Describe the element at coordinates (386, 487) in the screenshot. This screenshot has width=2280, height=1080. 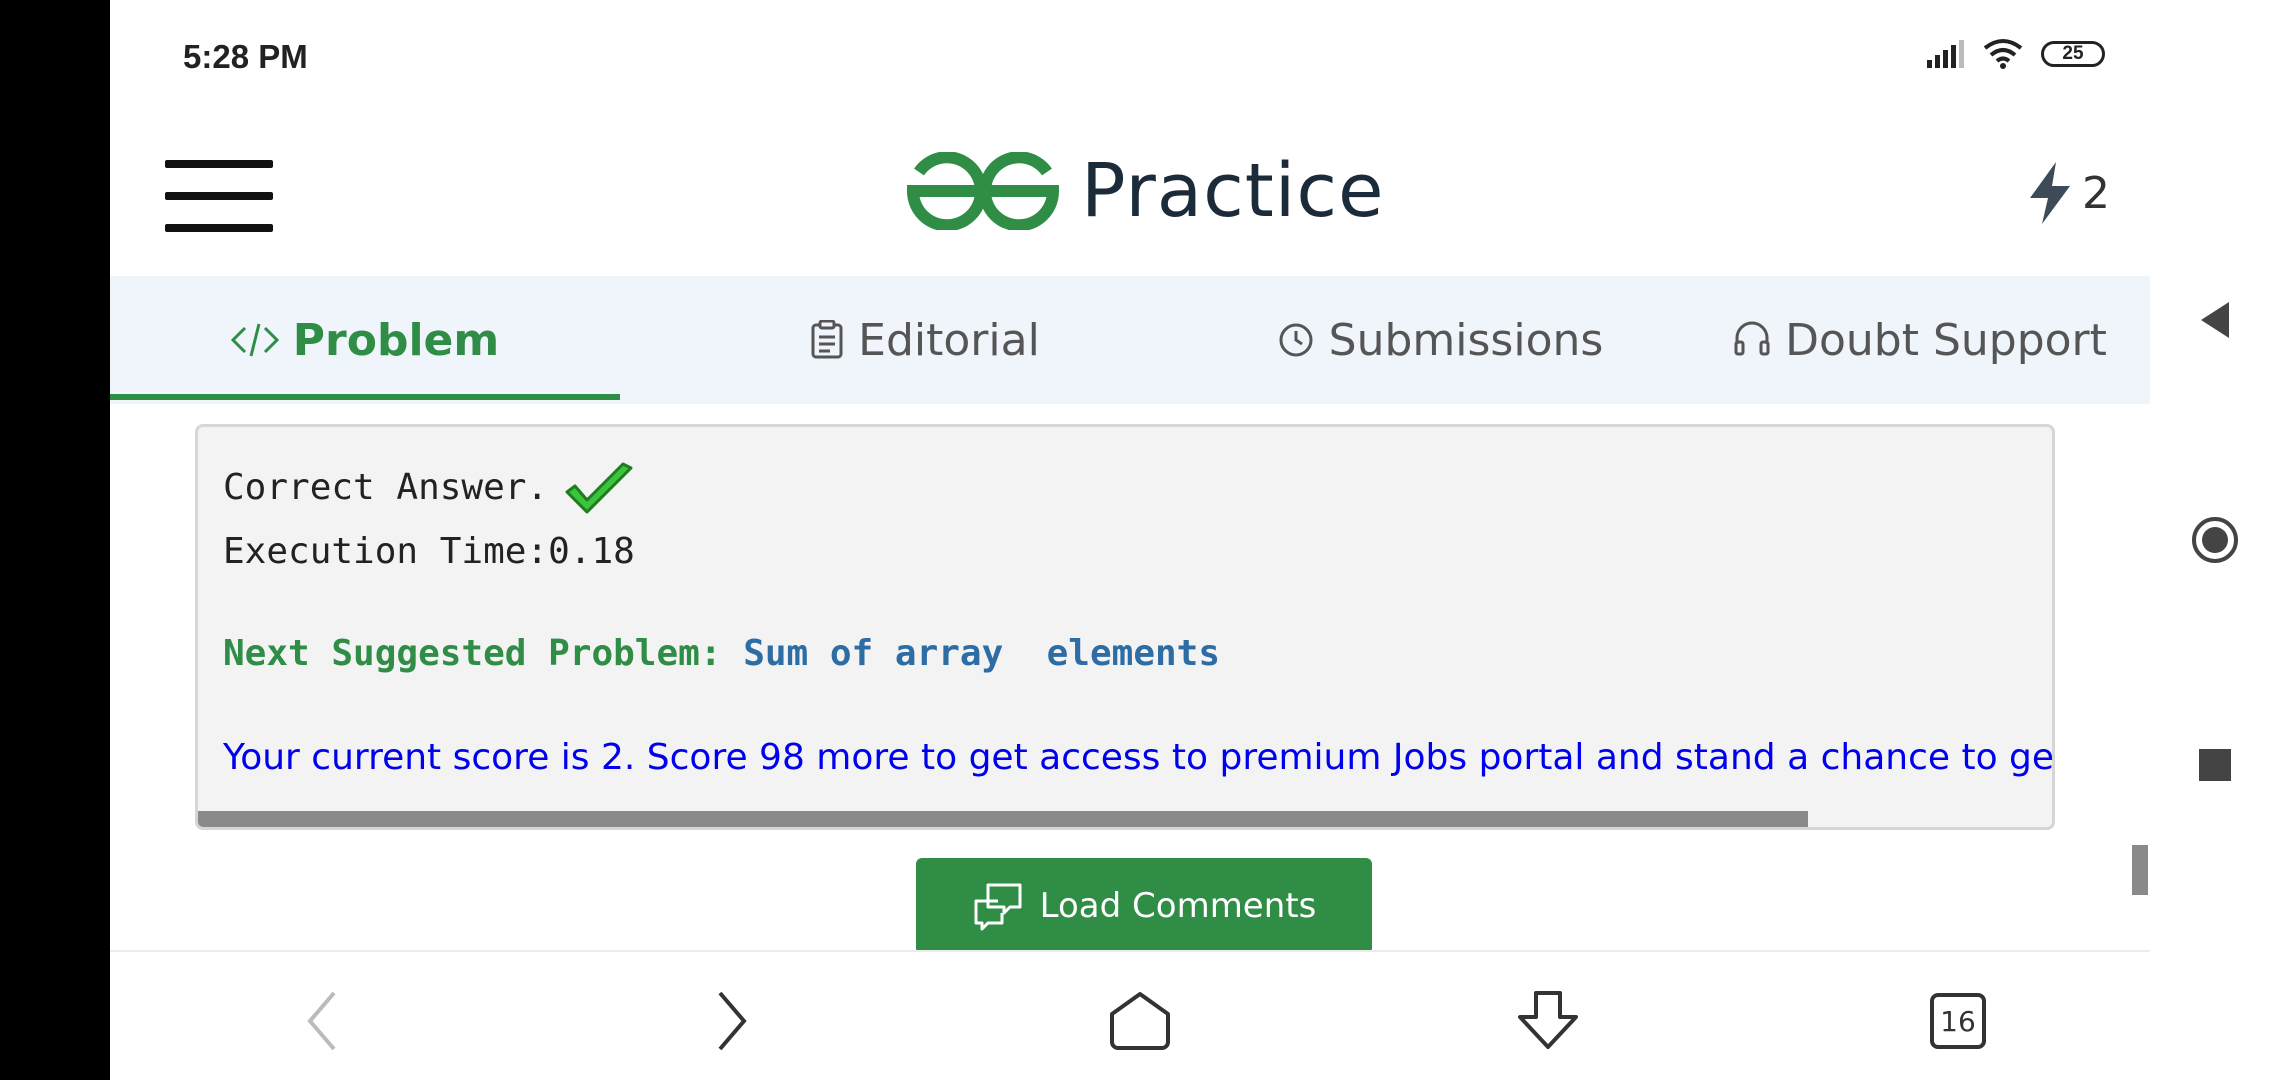
I see `status-line: Correct Answer.` at that location.